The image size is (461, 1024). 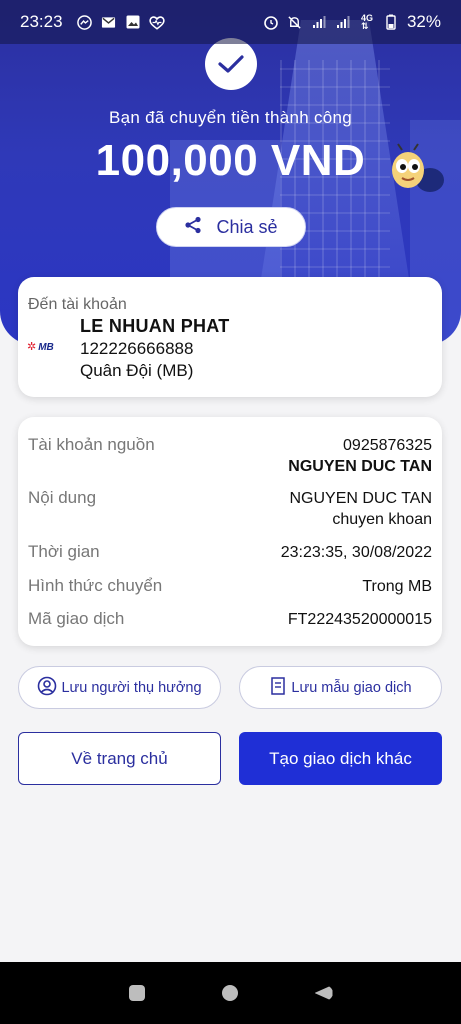 What do you see at coordinates (137, 370) in the screenshot?
I see `beneficiary-bank: Quân Đội (MB)` at bounding box center [137, 370].